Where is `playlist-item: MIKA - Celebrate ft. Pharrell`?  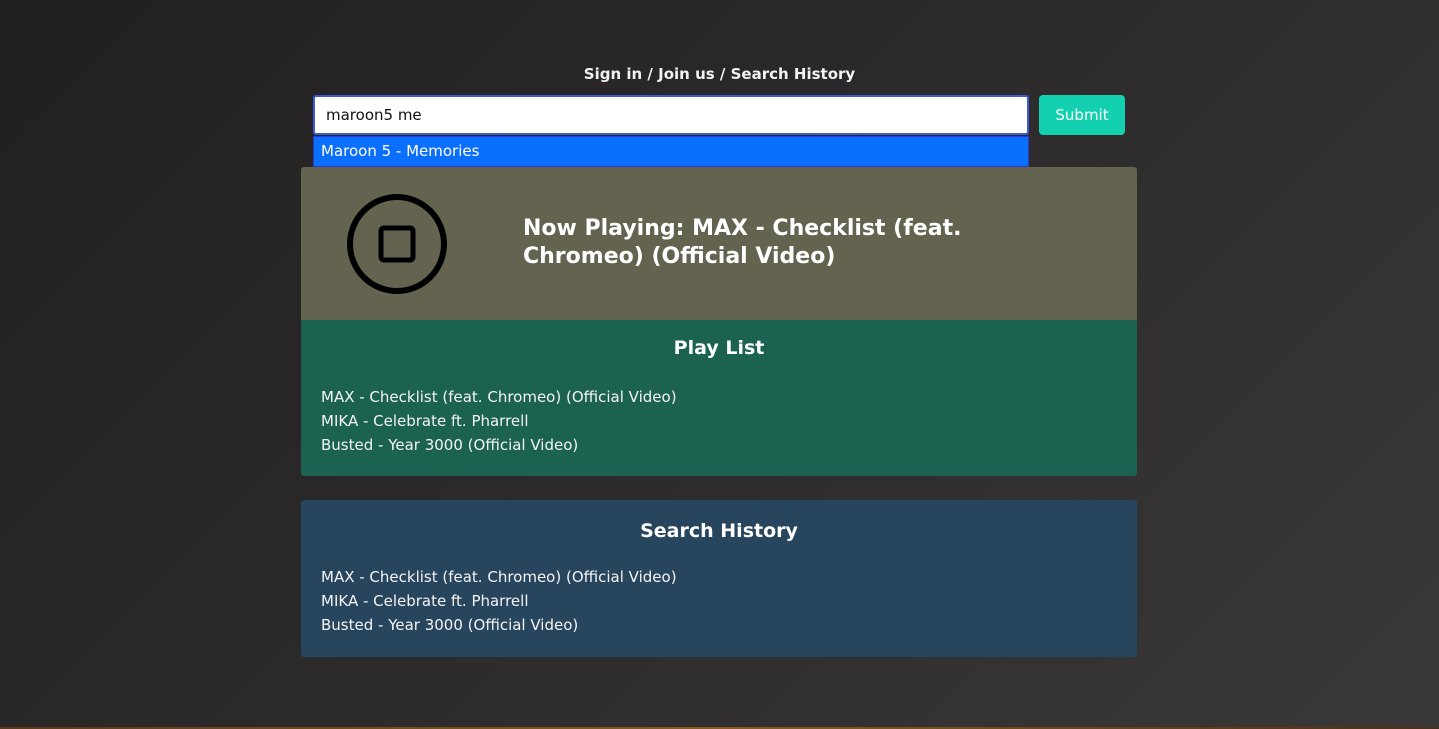
playlist-item: MIKA - Celebrate ft. Pharrell is located at coordinates (729, 421).